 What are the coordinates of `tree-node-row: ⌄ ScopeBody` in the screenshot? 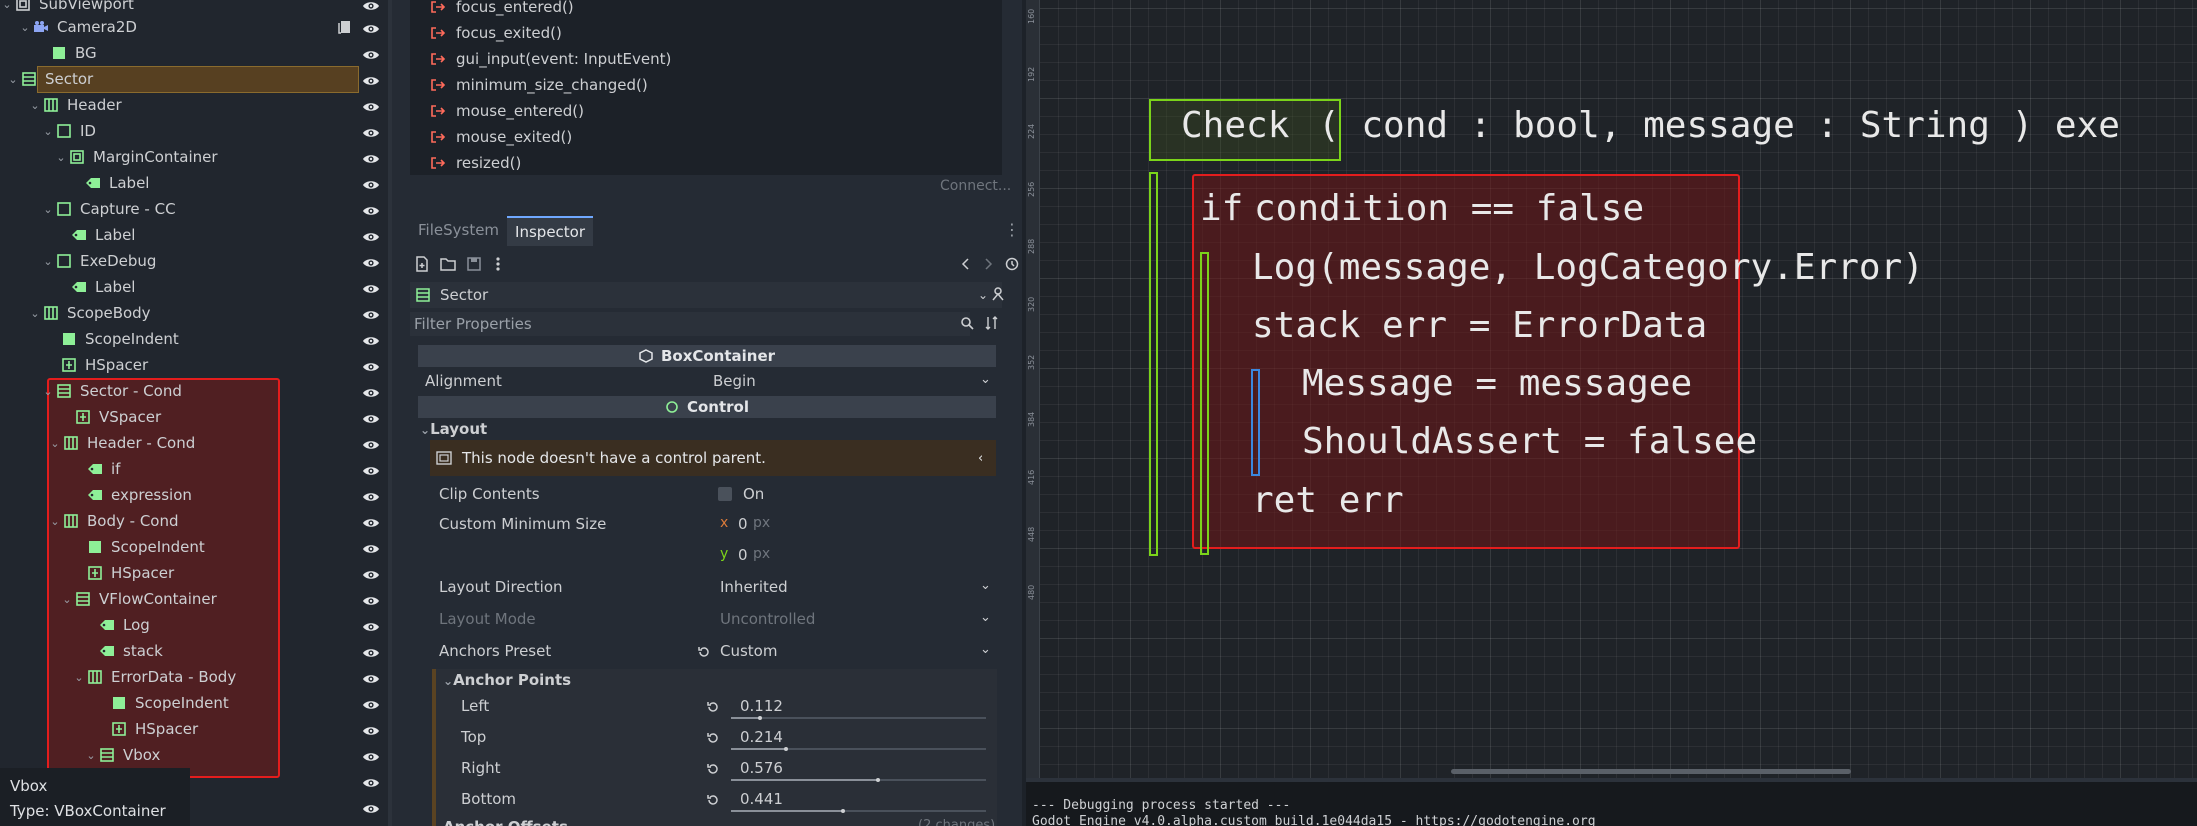 It's located at (196, 313).